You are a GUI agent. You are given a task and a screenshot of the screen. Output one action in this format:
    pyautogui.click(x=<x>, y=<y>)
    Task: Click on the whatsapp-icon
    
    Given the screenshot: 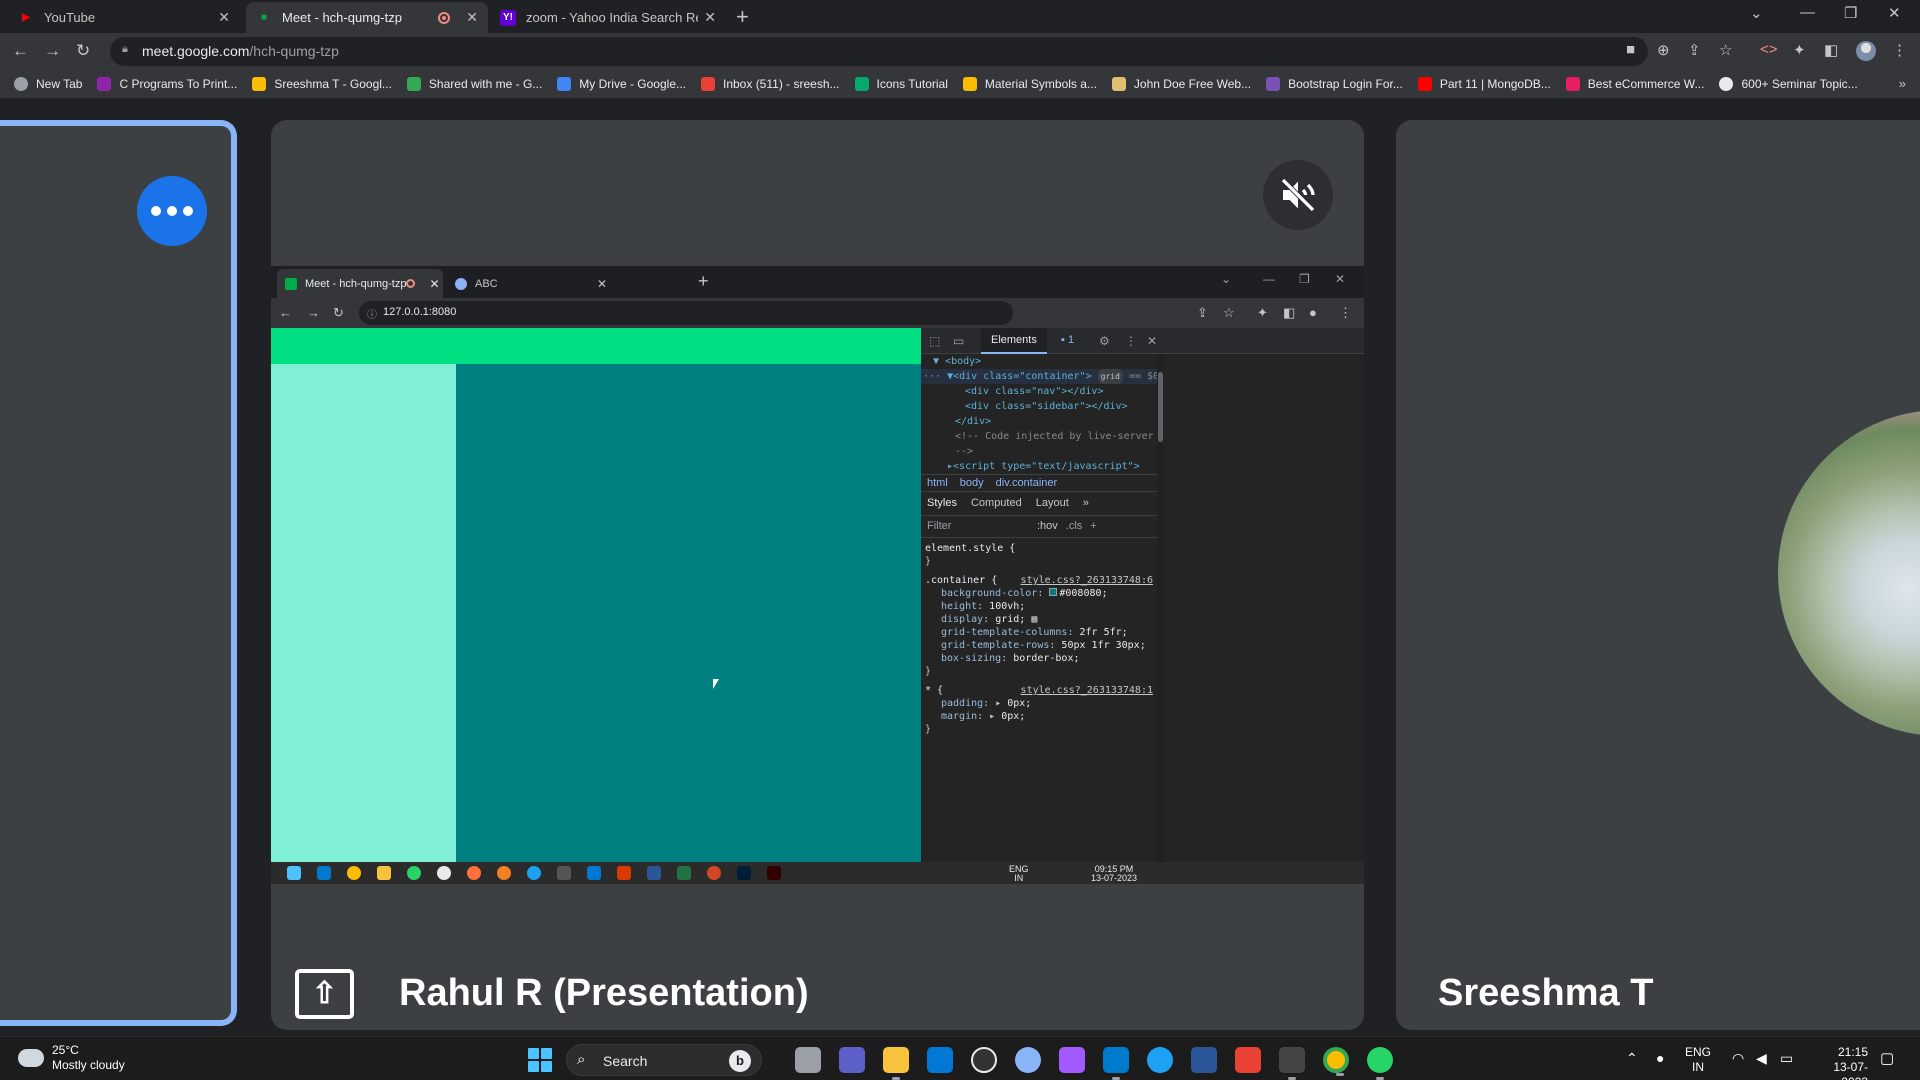 What is the action you would take?
    pyautogui.click(x=1380, y=1063)
    